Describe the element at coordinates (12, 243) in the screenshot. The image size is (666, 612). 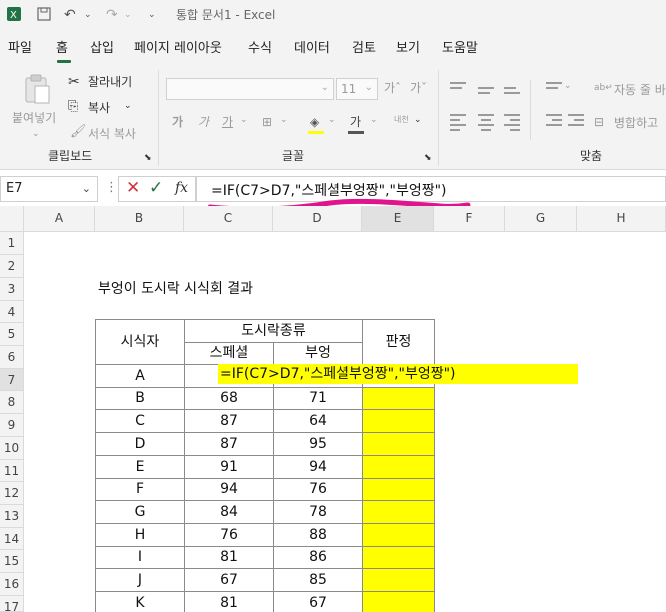
I see `row-header: 1` at that location.